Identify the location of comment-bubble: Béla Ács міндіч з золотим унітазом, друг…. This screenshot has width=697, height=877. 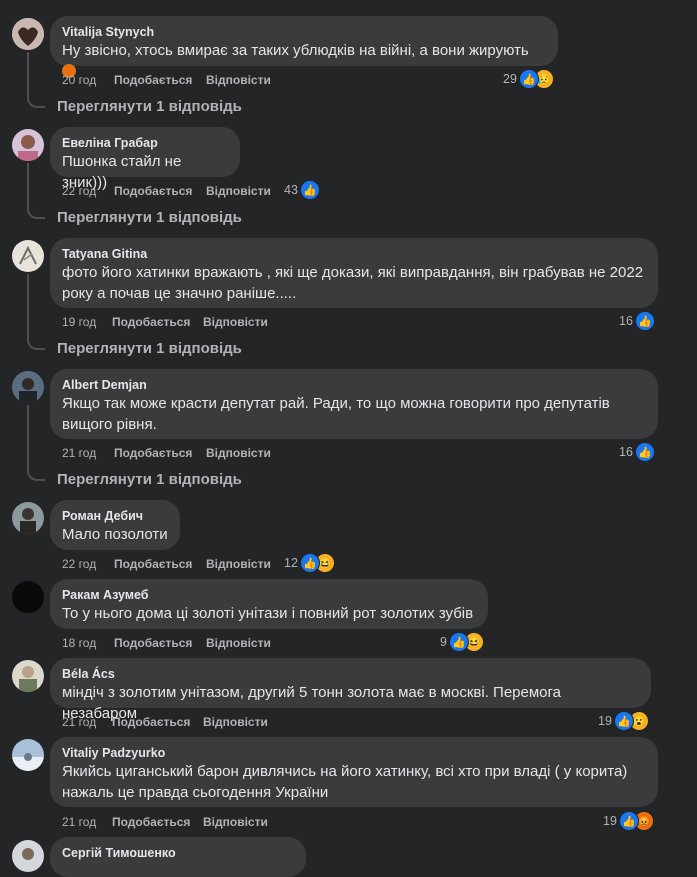
(350, 690).